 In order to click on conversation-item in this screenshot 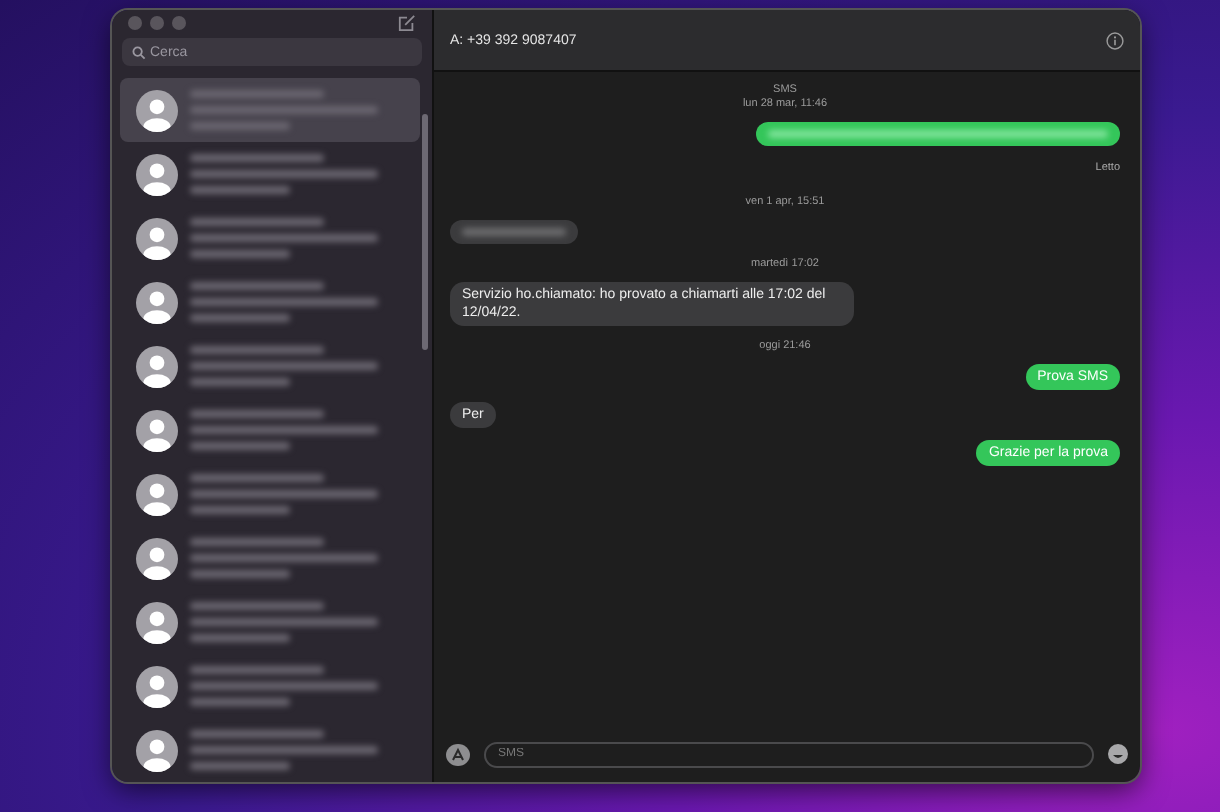, I will do `click(270, 110)`.